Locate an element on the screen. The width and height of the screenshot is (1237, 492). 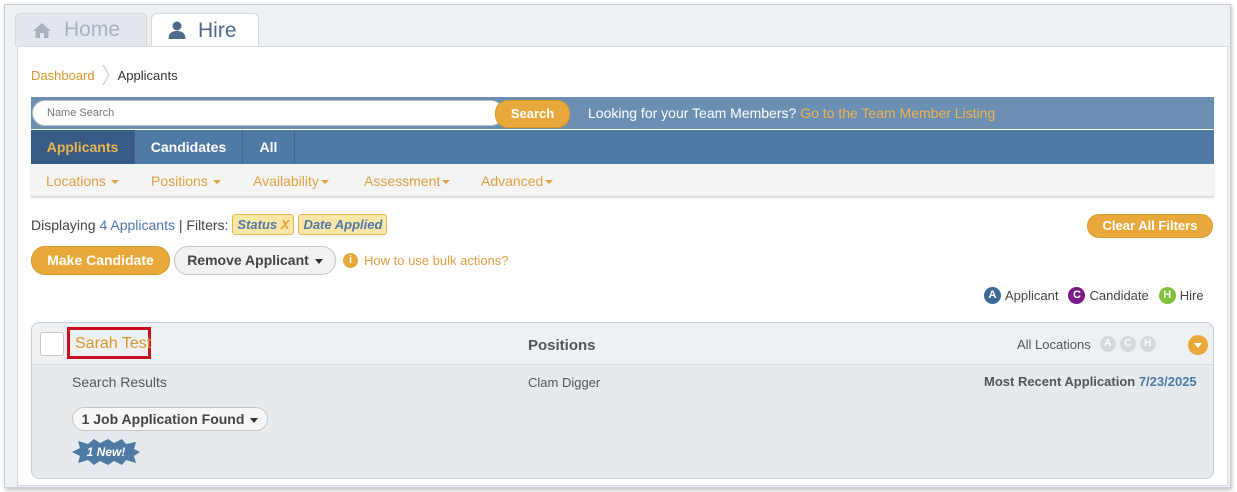
tab-home: Home is located at coordinates (81, 29).